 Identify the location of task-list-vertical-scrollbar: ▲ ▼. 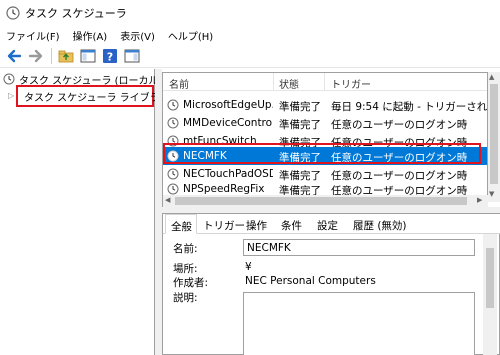
(494, 137).